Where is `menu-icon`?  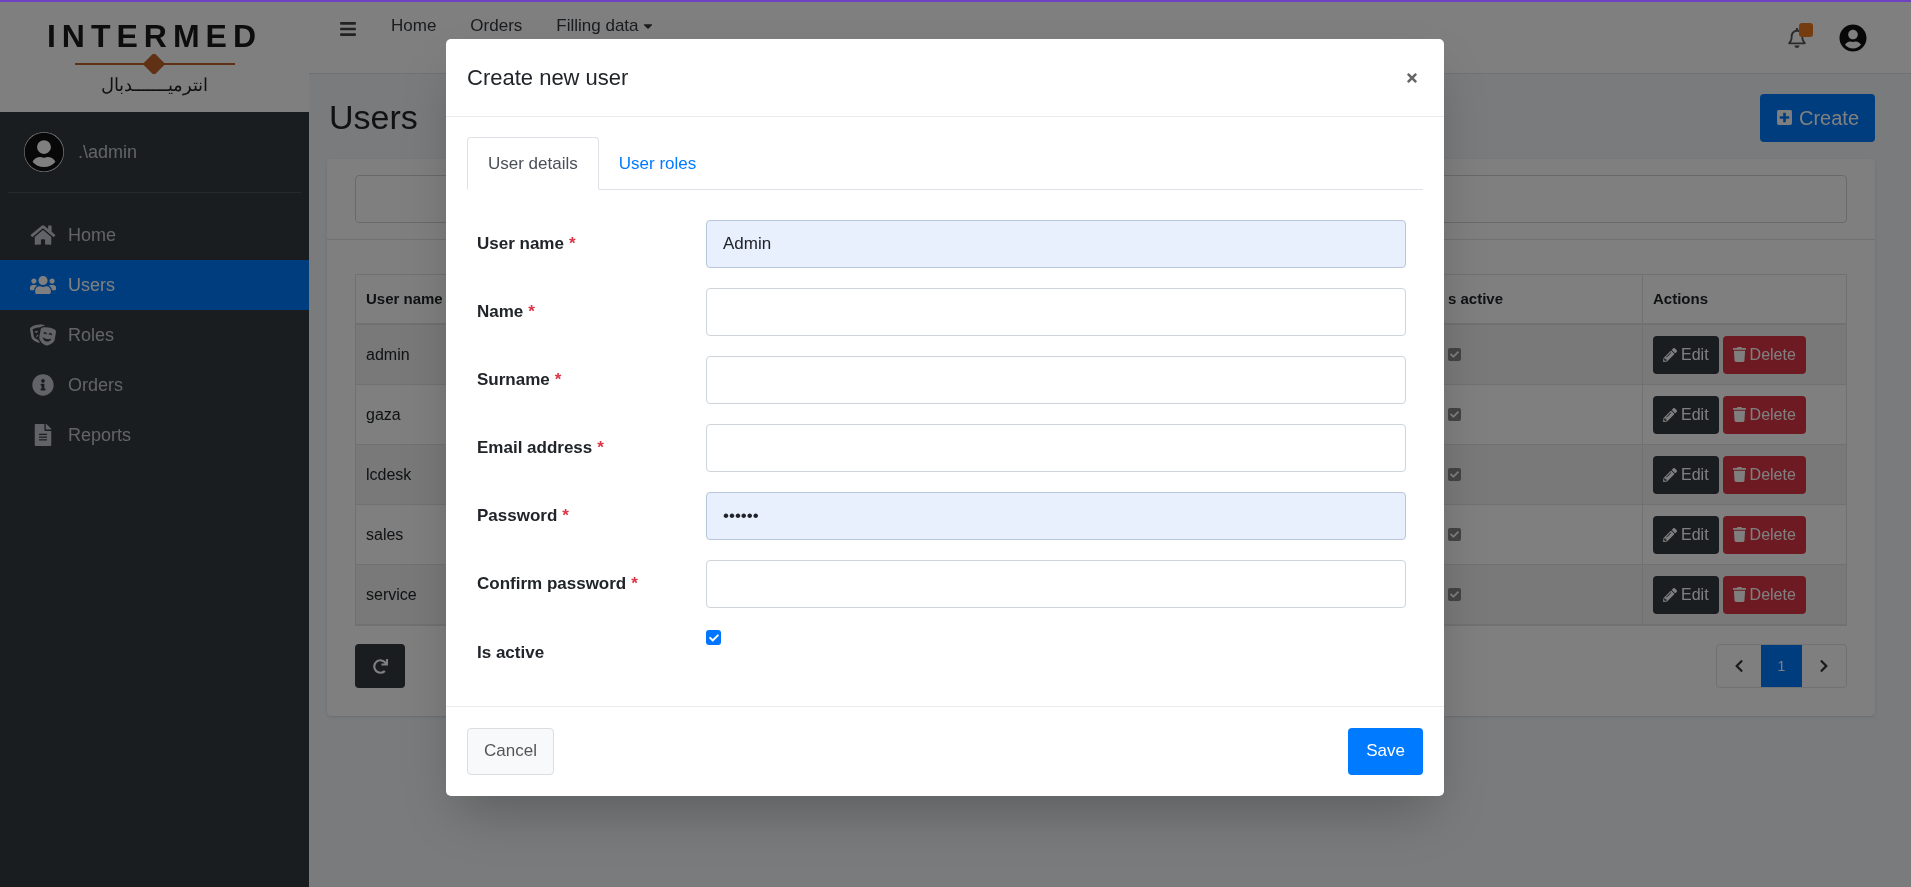
menu-icon is located at coordinates (348, 29).